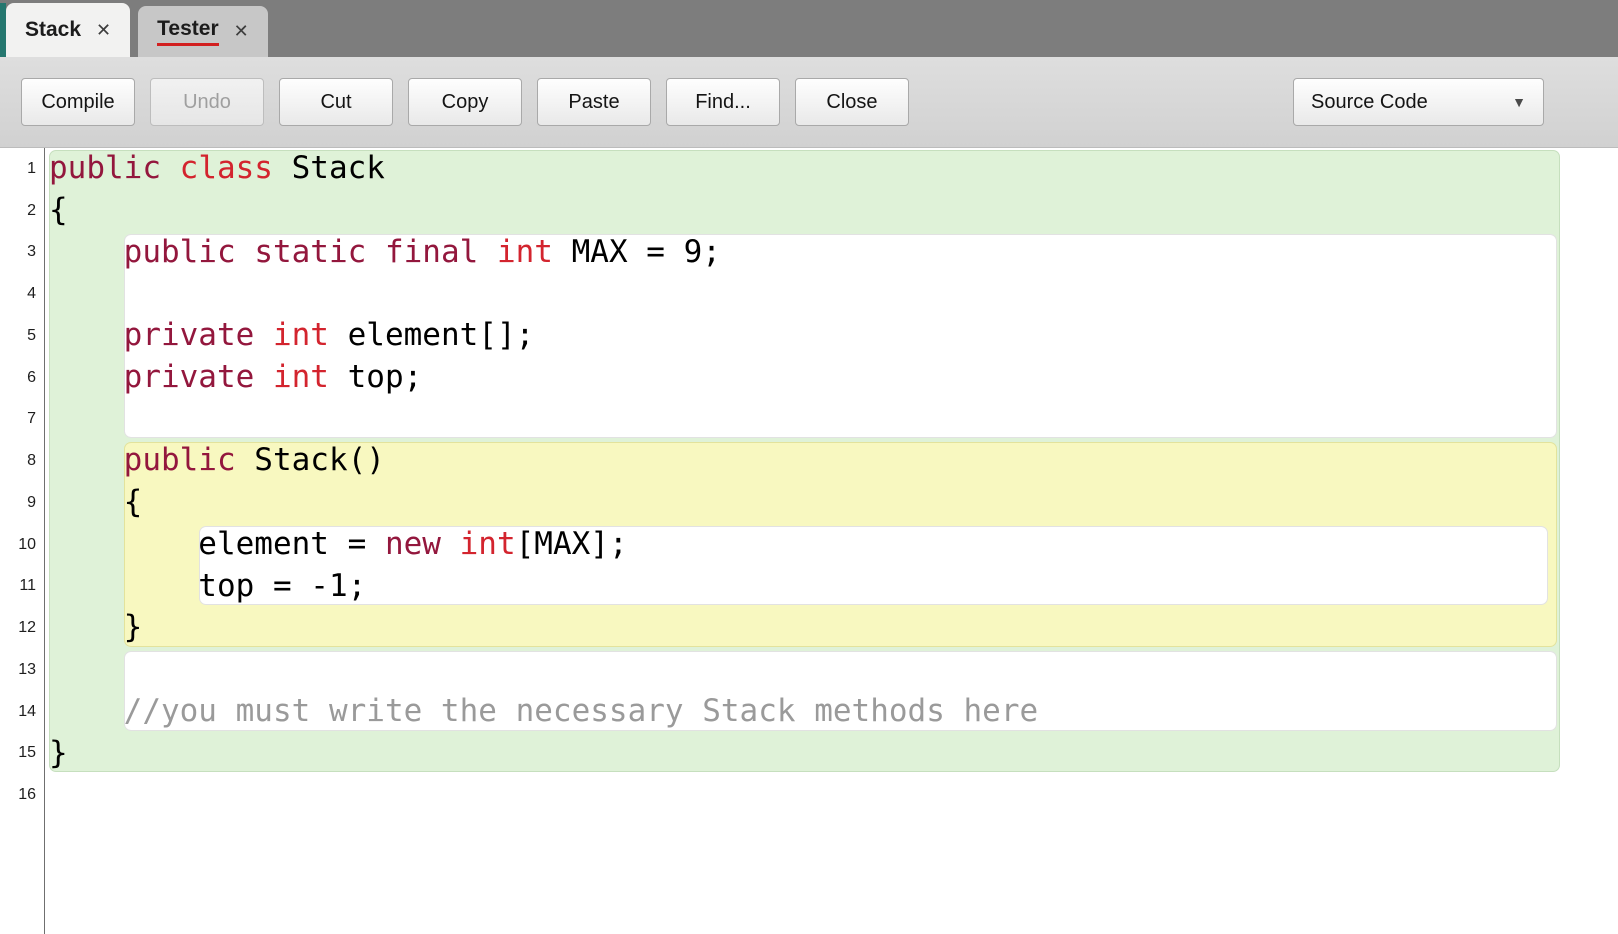 The height and width of the screenshot is (934, 1618). I want to click on code-text: top;, so click(375, 376).